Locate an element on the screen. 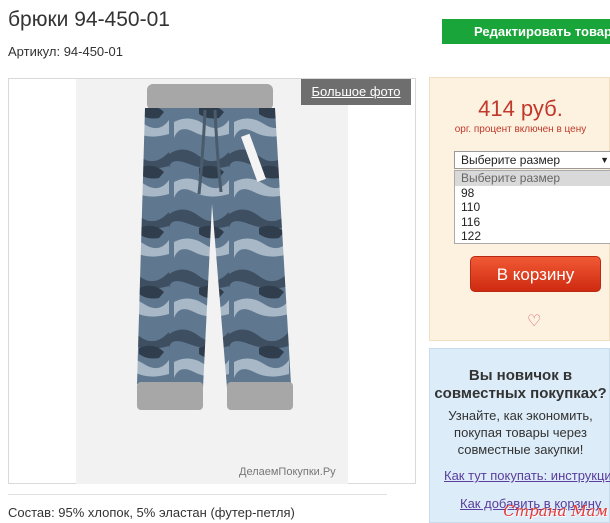  size-select-value: Выберите размер is located at coordinates (511, 160).